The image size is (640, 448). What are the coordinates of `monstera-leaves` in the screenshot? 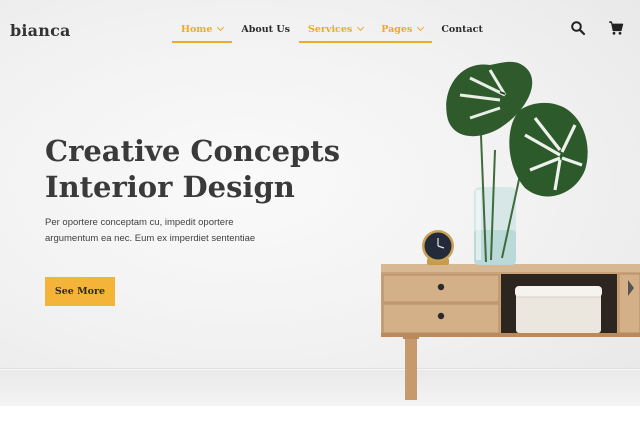 It's located at (517, 129).